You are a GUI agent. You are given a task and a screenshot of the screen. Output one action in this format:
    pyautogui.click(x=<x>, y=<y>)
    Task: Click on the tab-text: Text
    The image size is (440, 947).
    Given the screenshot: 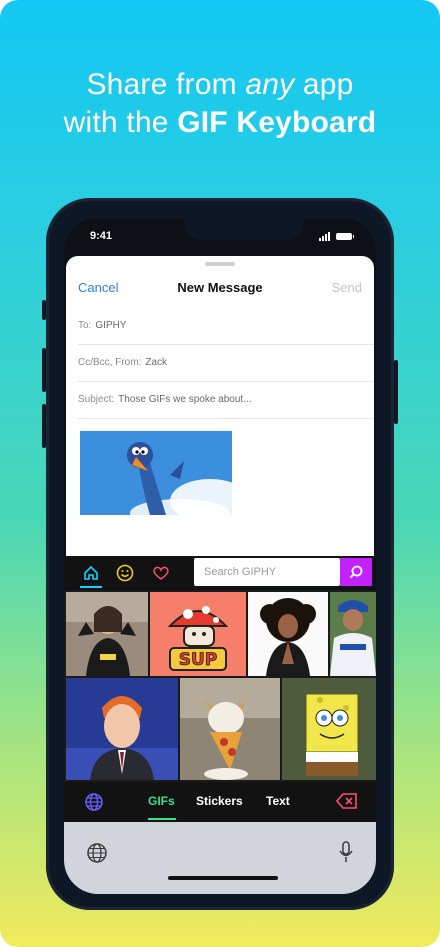 What is the action you would take?
    pyautogui.click(x=278, y=801)
    